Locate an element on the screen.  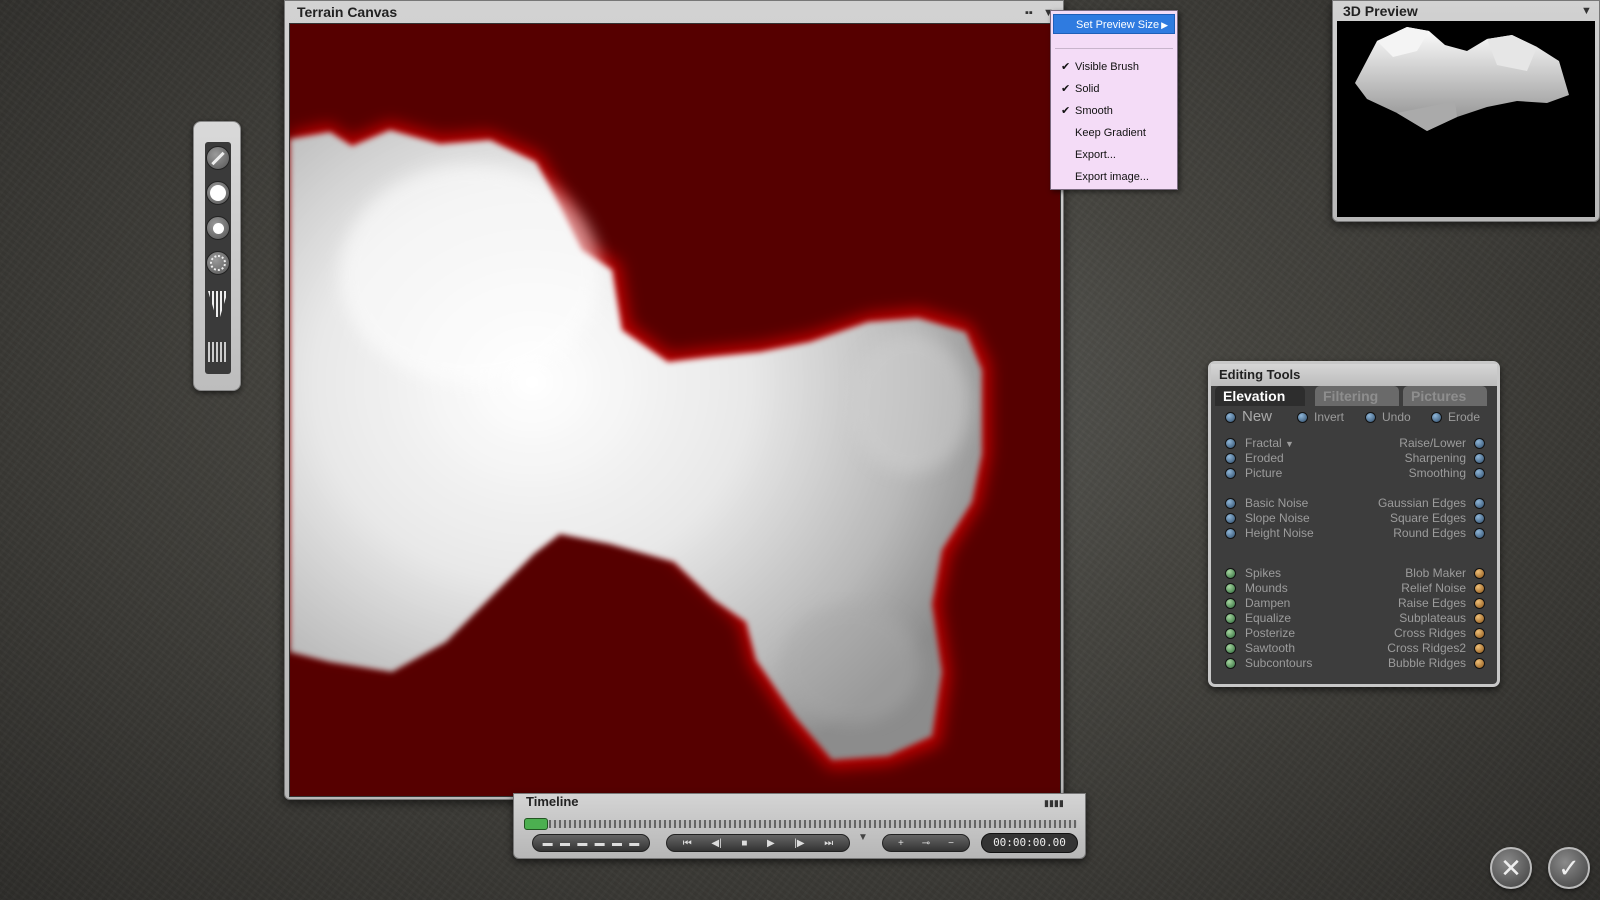
brush-toolbar is located at coordinates (217, 256).